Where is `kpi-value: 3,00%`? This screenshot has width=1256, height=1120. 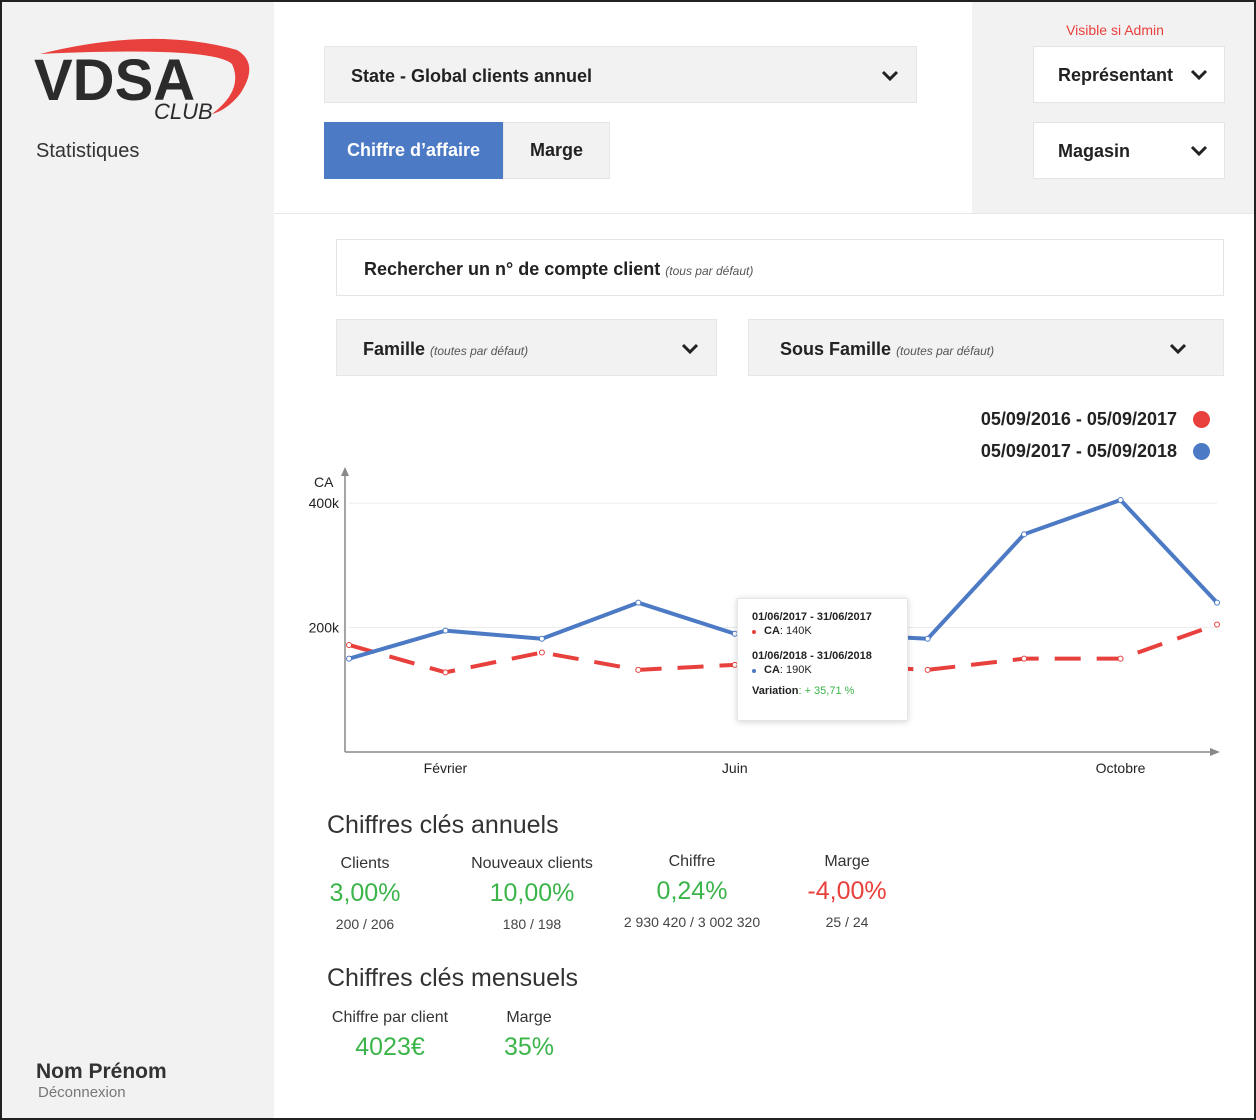 kpi-value: 3,00% is located at coordinates (365, 893).